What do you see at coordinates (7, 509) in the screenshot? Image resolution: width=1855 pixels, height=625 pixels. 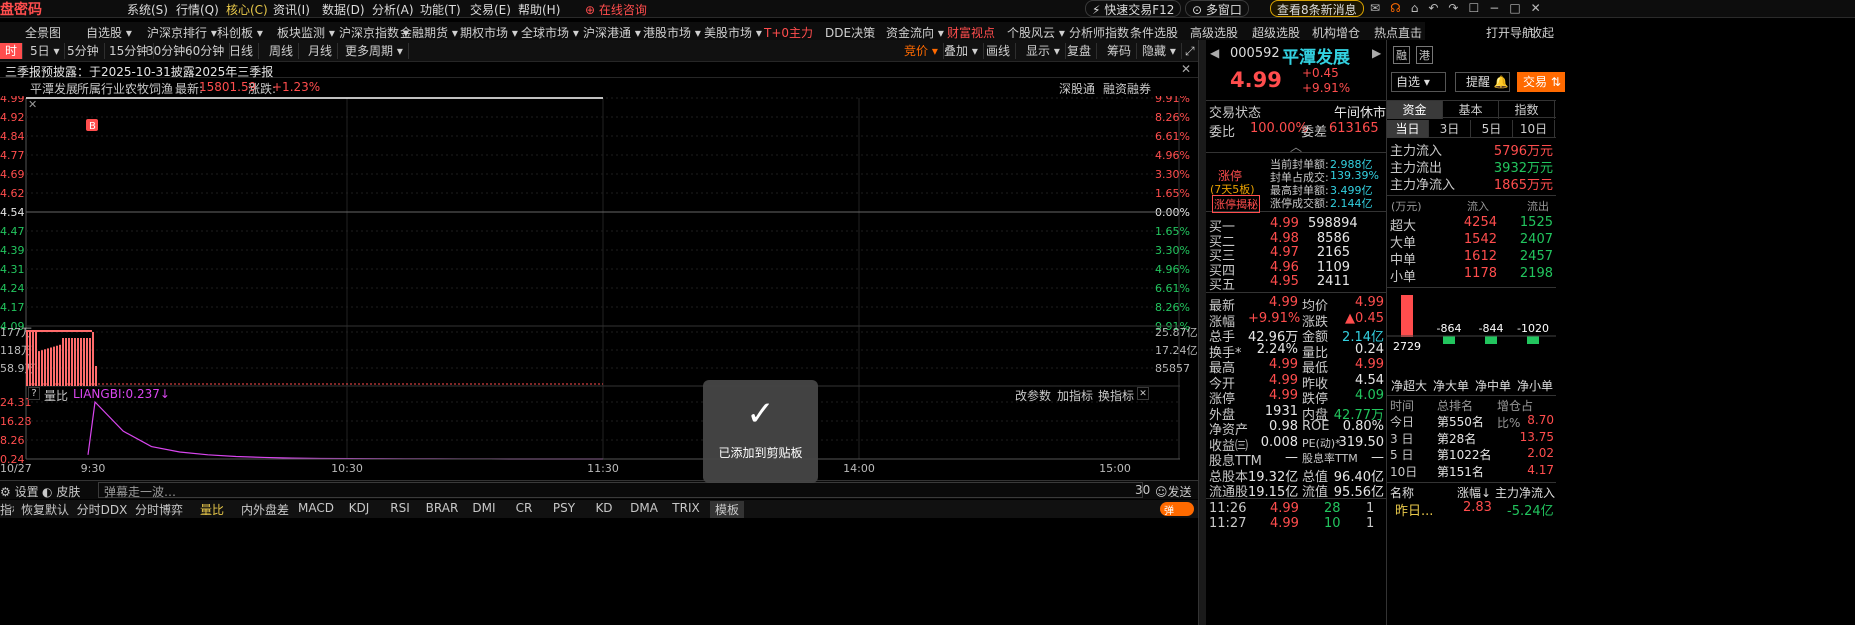 I see `indicator-tab-0: 指标` at bounding box center [7, 509].